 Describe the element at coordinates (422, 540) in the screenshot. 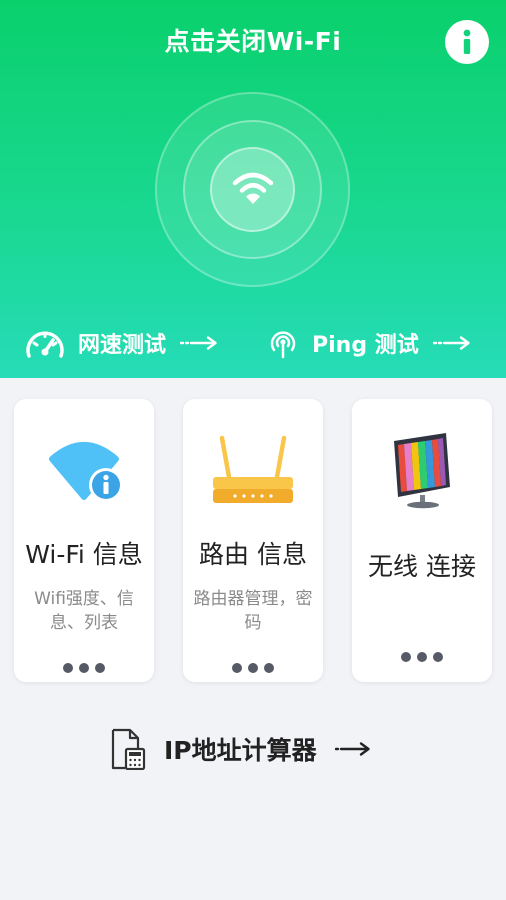

I see `wireless-connect-card: 无线 连接` at that location.